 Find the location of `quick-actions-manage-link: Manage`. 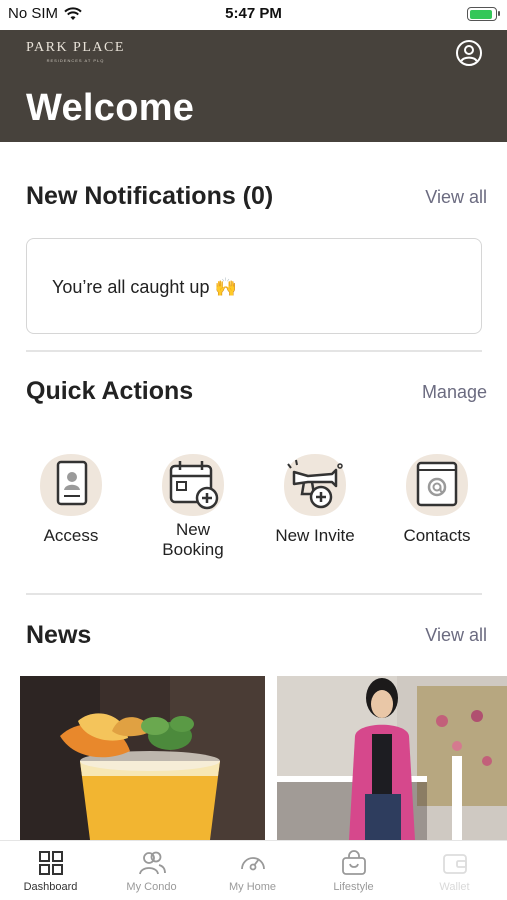

quick-actions-manage-link: Manage is located at coordinates (454, 392).